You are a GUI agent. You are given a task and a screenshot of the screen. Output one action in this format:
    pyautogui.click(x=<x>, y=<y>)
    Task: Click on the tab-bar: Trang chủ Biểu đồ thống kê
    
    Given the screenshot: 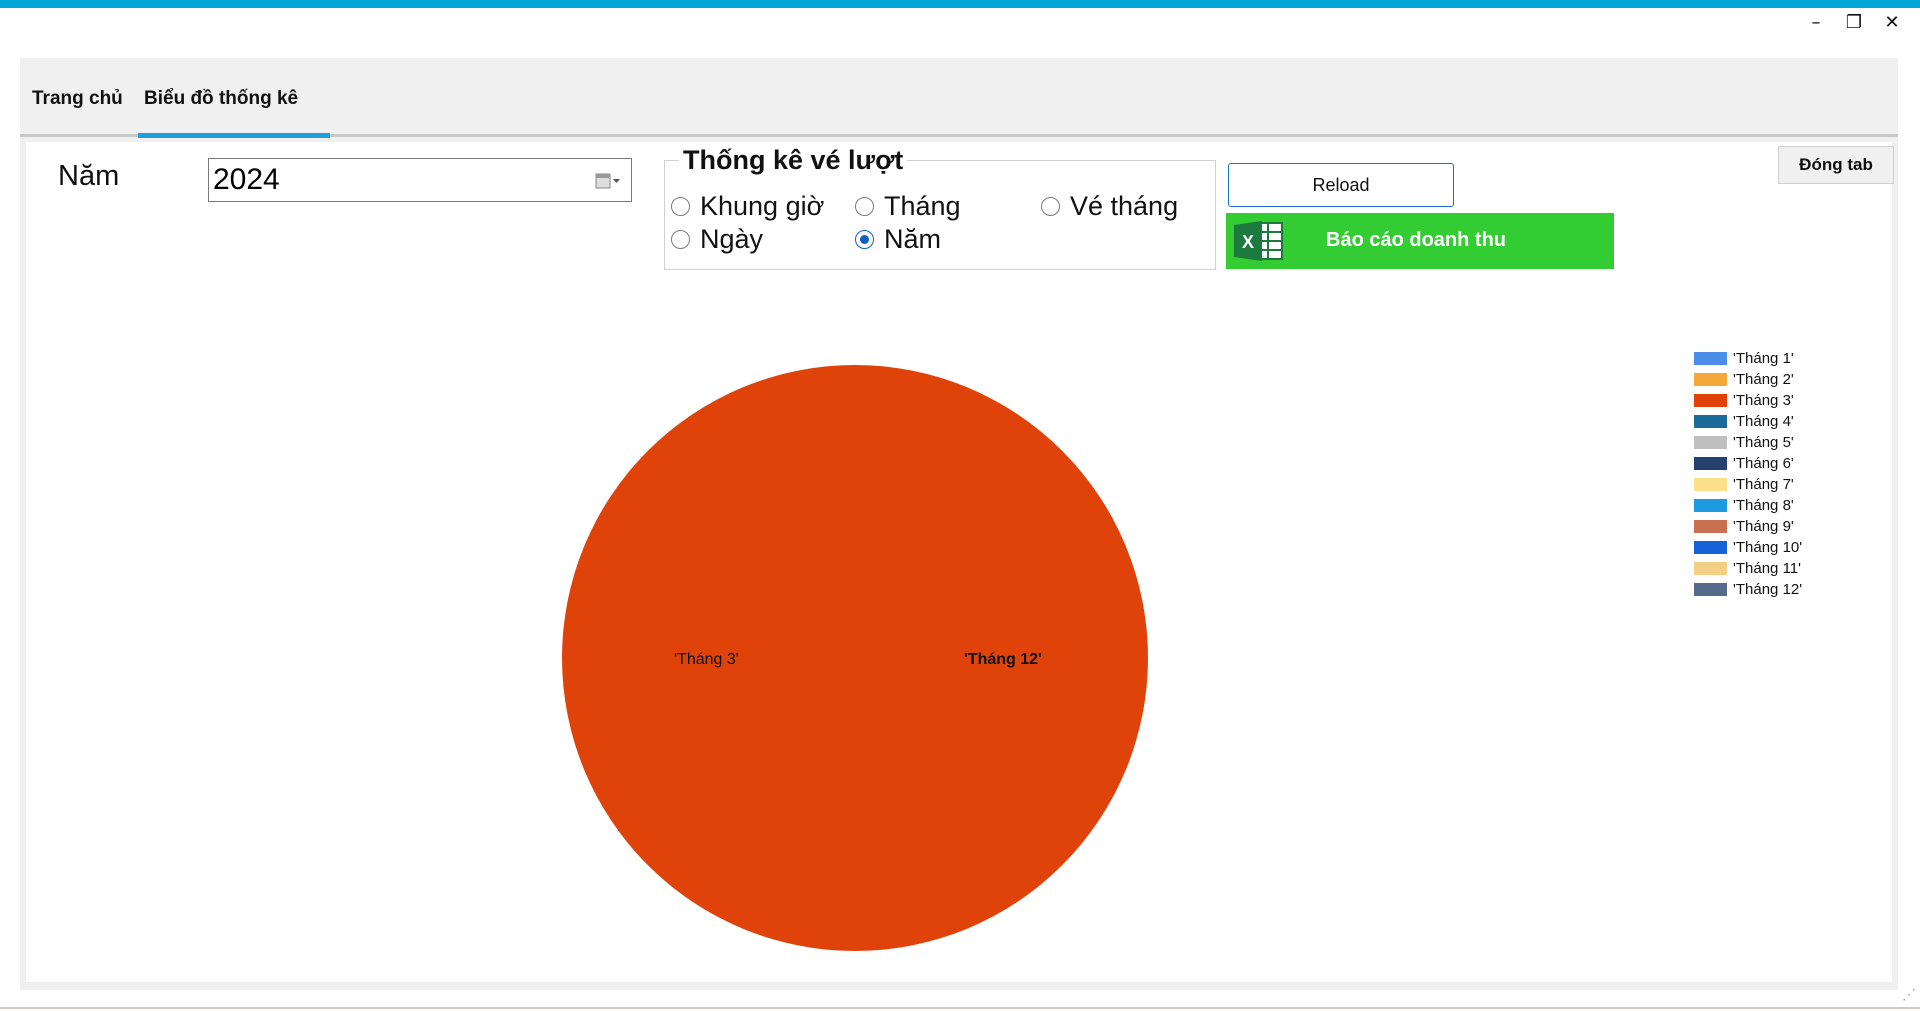 What is the action you would take?
    pyautogui.click(x=959, y=98)
    